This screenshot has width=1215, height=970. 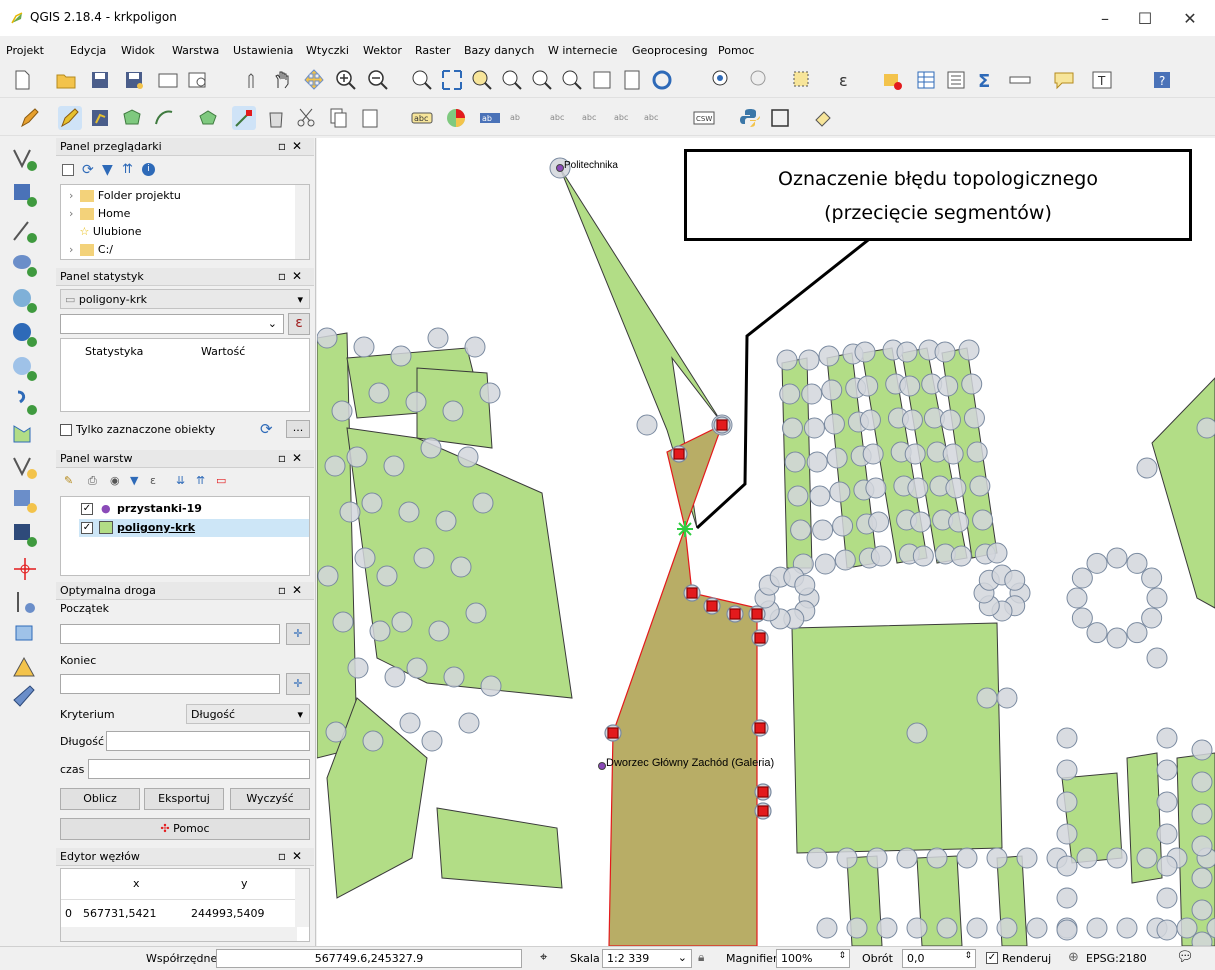 I want to click on extents-toggle-icon: ⌖, so click(x=543, y=957).